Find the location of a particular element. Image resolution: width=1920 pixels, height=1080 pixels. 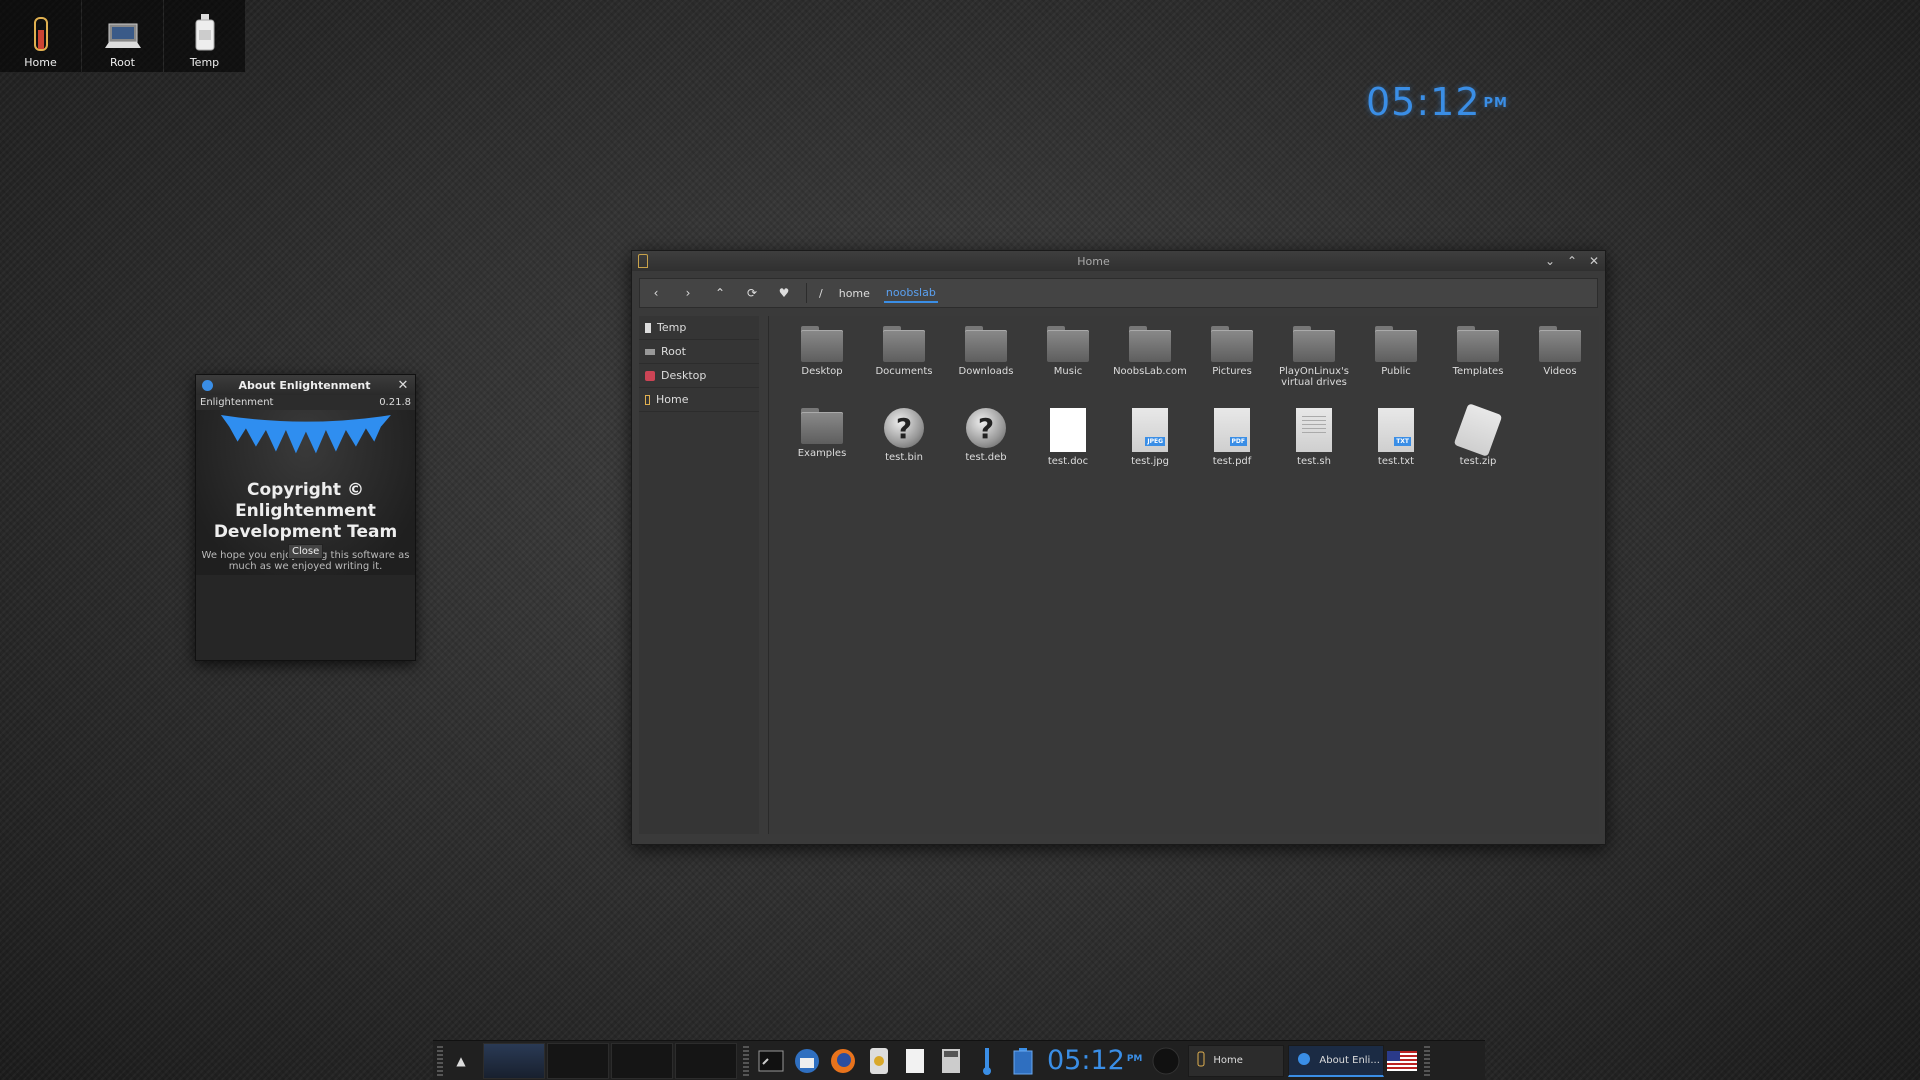

file-item: Examples is located at coordinates (822, 449).